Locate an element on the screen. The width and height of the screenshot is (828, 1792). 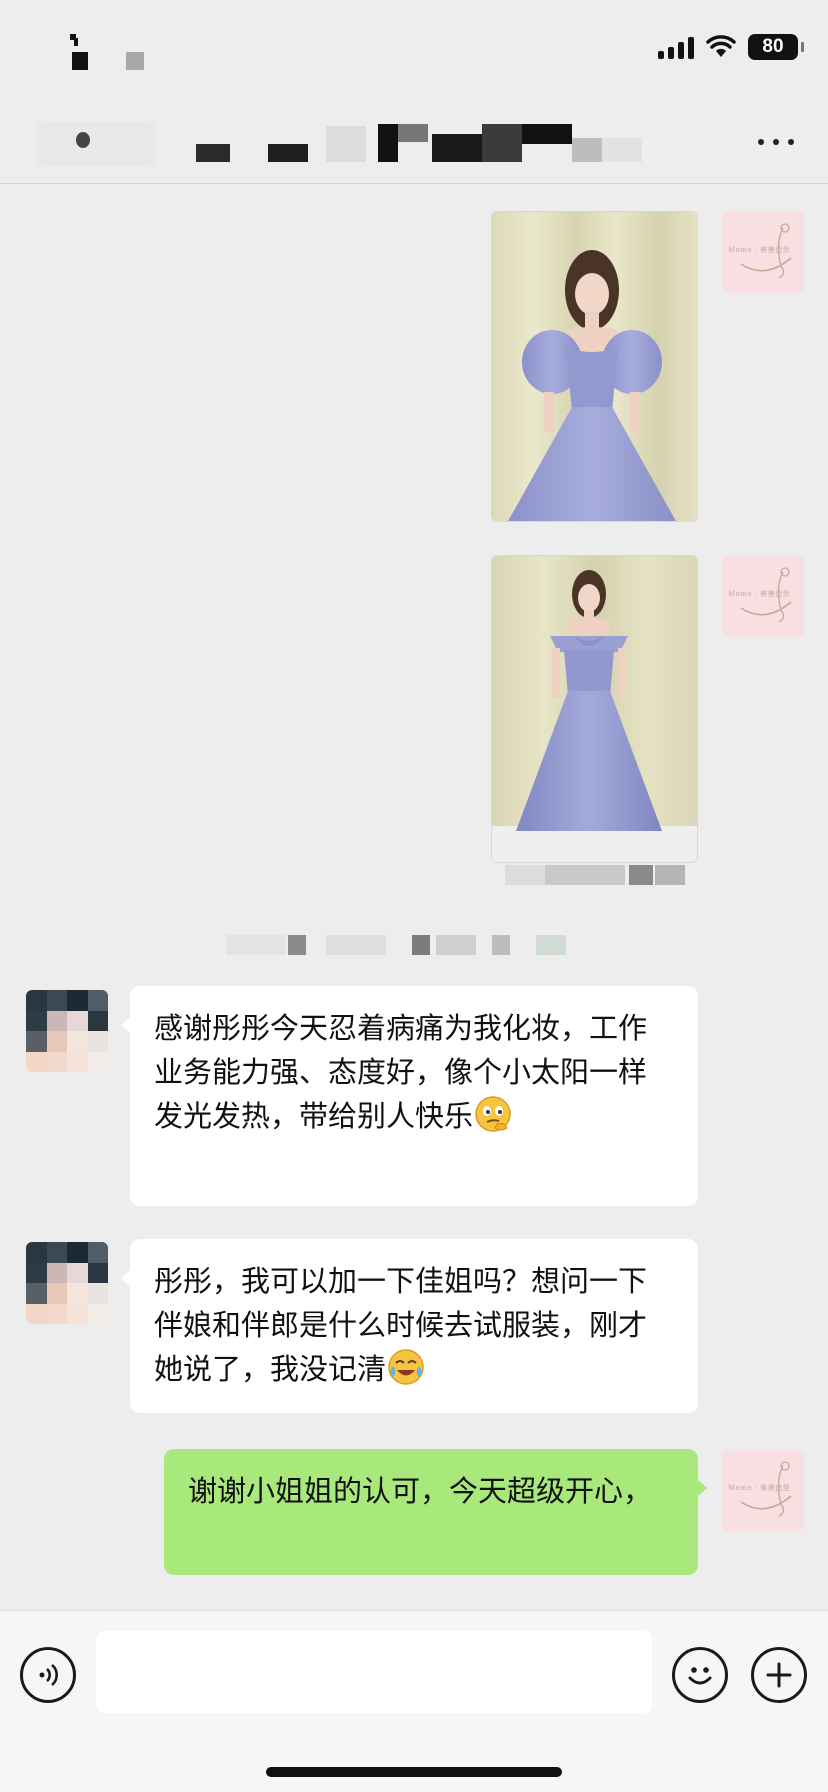
status-bar: 80 is located at coordinates (414, 50).